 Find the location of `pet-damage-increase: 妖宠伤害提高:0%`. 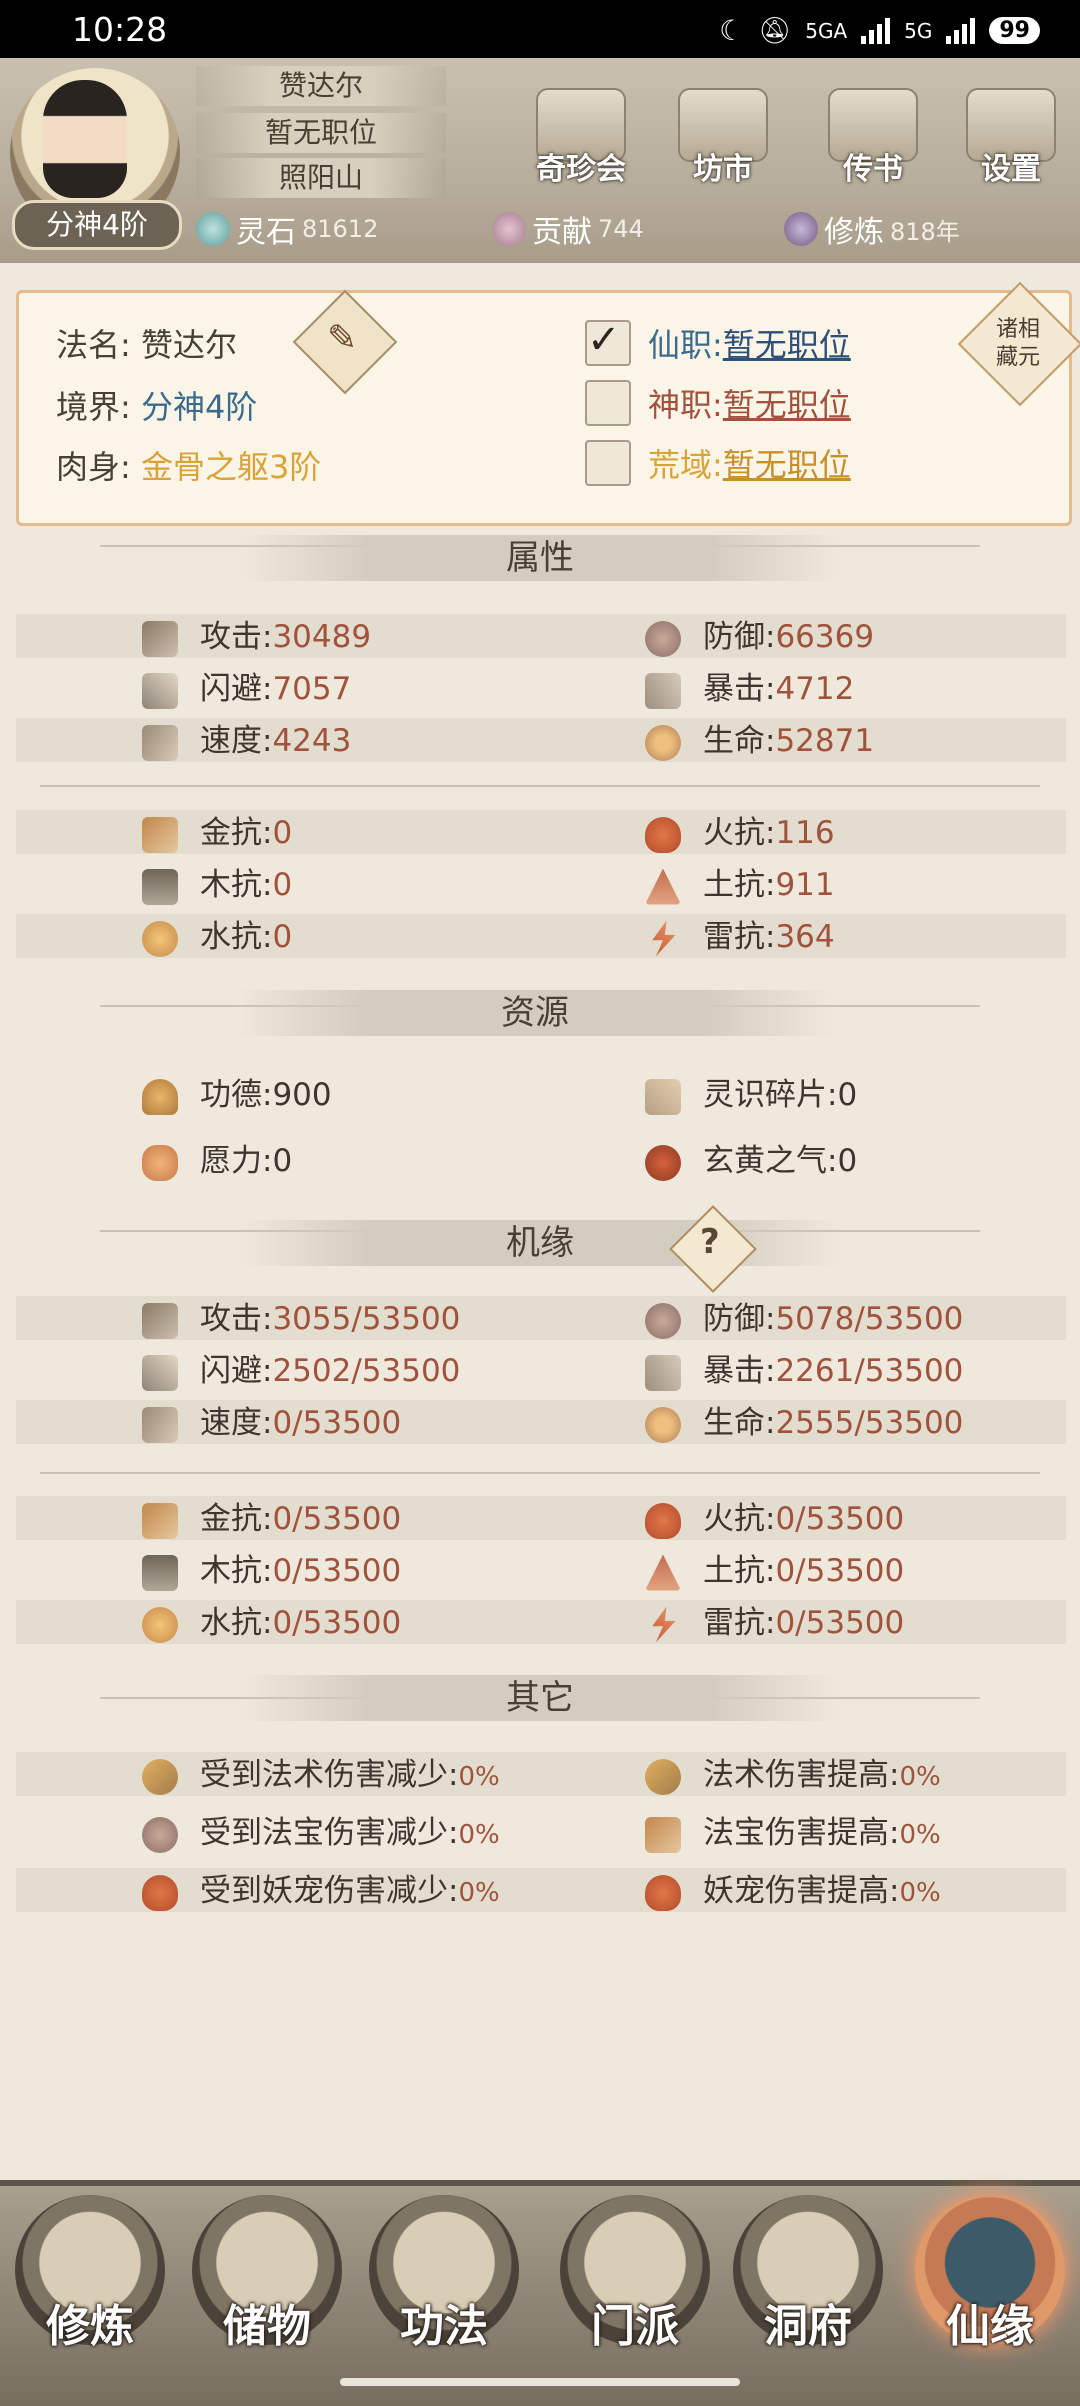

pet-damage-increase: 妖宠伤害提高:0% is located at coordinates (793, 1891).